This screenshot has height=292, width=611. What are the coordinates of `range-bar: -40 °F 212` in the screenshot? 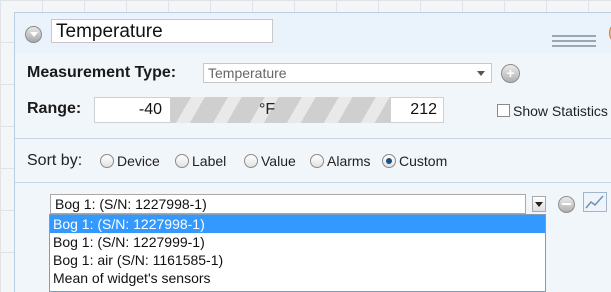 It's located at (269, 110).